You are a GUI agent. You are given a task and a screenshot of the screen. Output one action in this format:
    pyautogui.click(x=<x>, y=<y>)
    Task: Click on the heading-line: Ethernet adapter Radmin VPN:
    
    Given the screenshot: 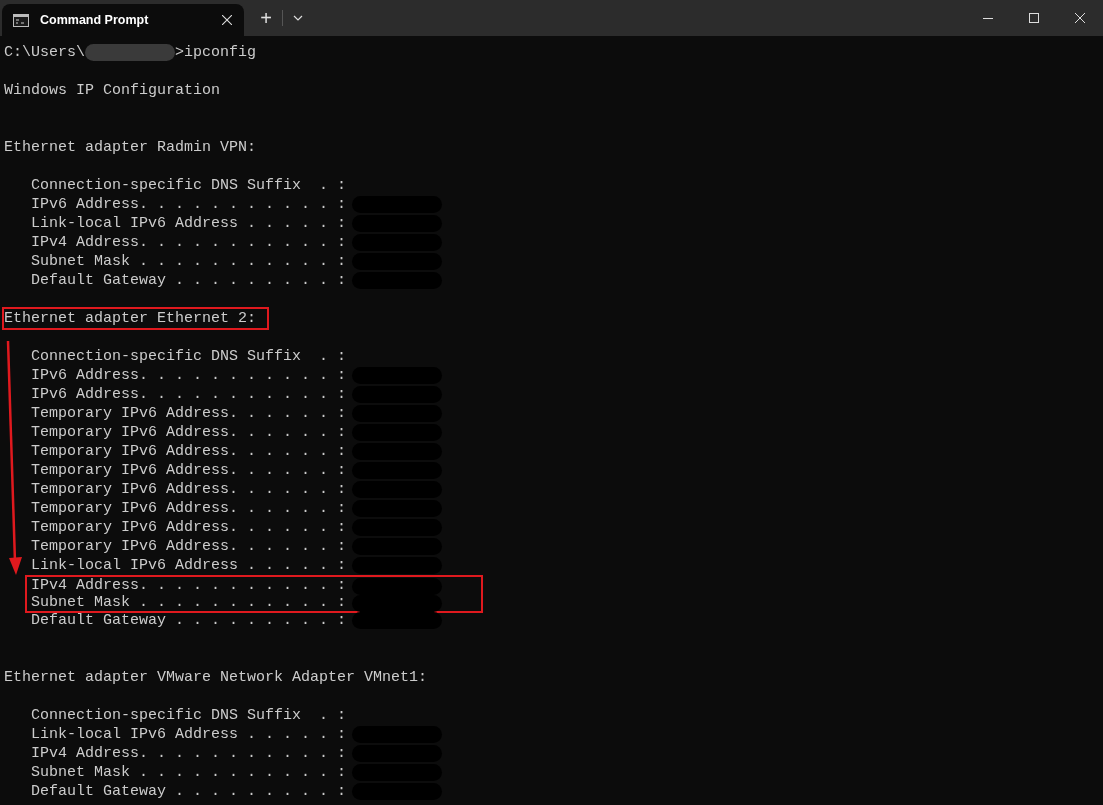 What is the action you would take?
    pyautogui.click(x=130, y=147)
    